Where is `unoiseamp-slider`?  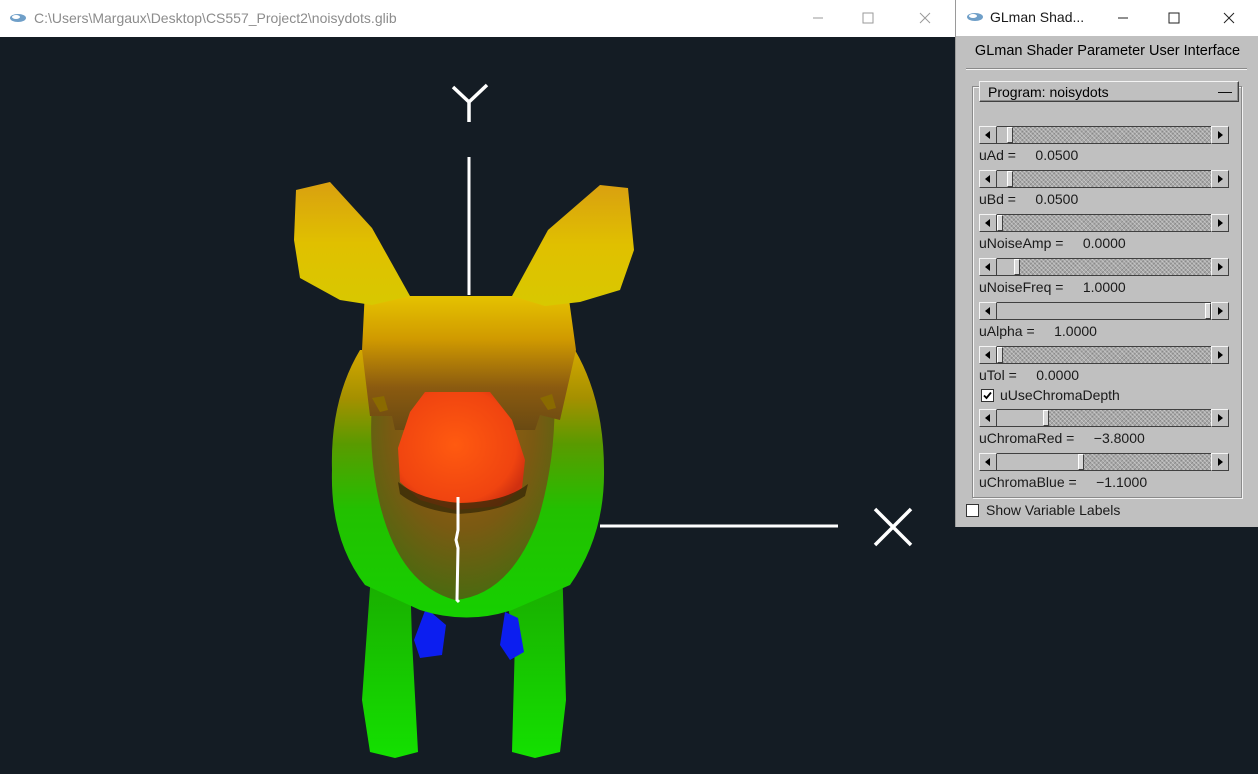 unoiseamp-slider is located at coordinates (1104, 223).